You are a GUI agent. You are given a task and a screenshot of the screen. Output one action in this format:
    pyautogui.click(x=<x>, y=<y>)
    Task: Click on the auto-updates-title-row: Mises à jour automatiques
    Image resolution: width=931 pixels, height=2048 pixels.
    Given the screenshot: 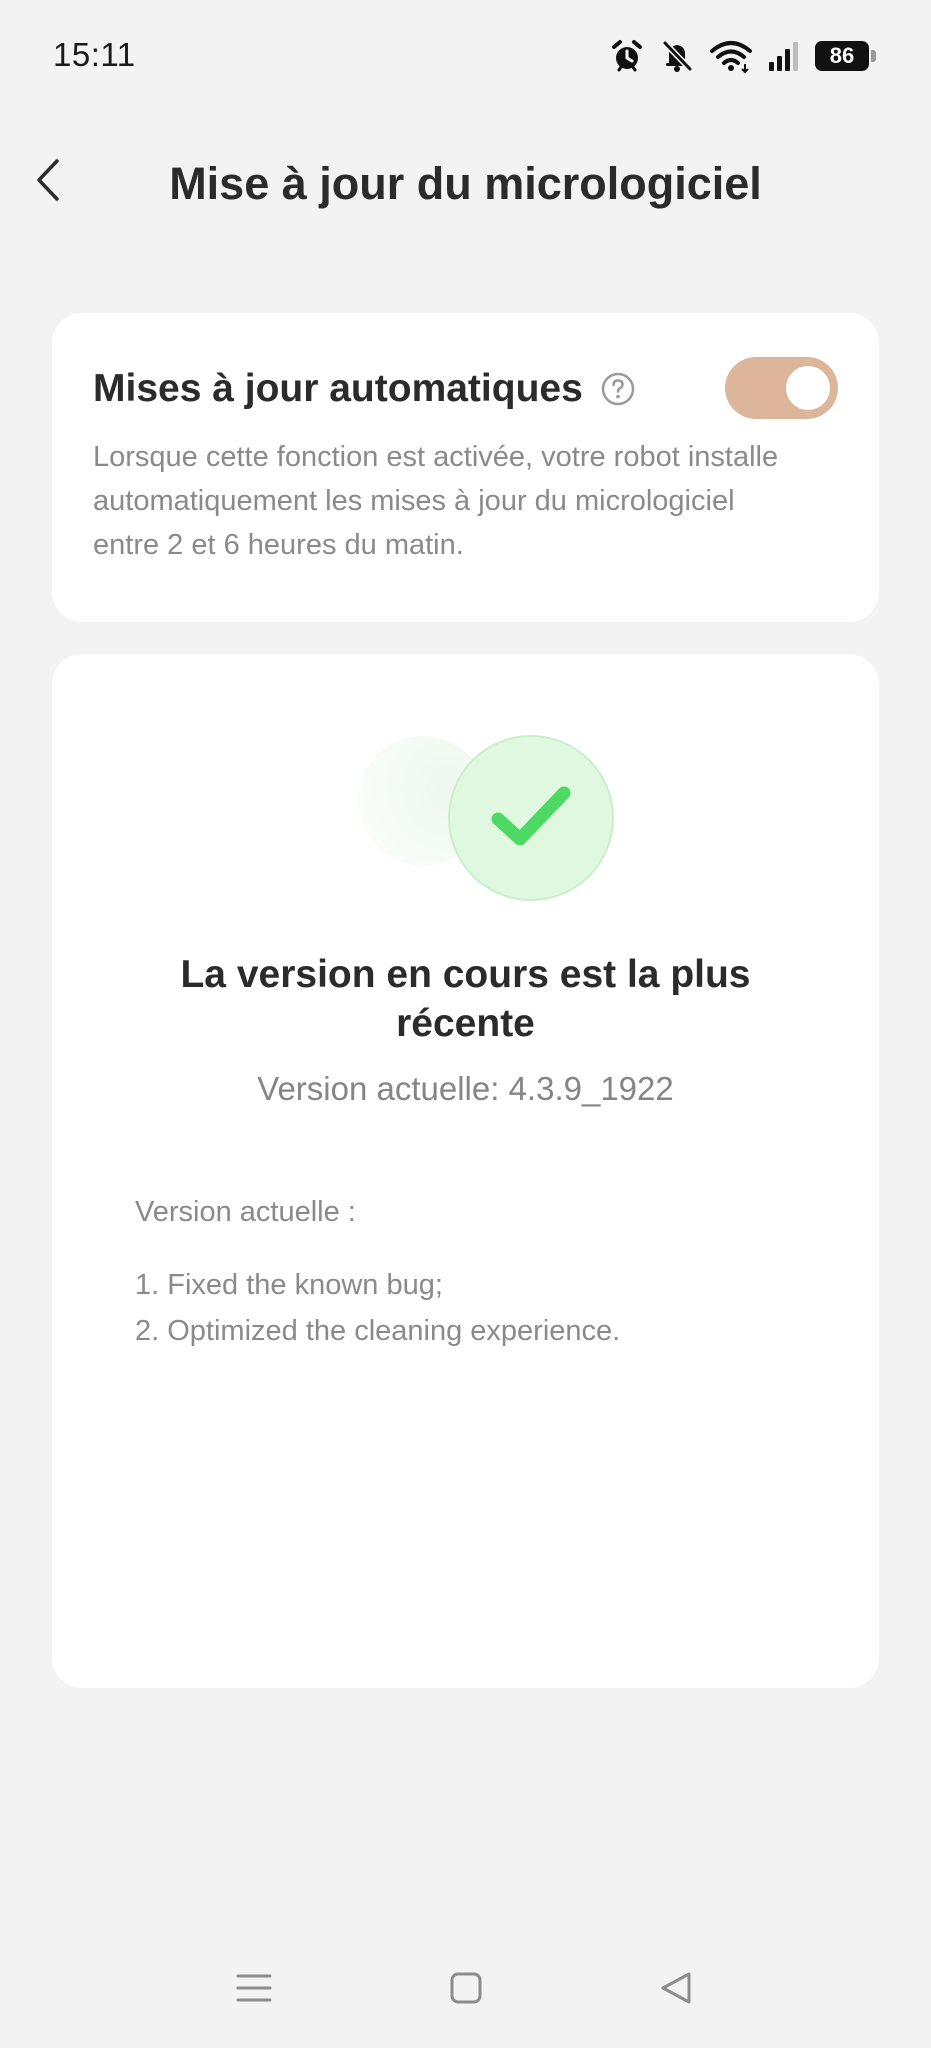 What is the action you would take?
    pyautogui.click(x=364, y=389)
    